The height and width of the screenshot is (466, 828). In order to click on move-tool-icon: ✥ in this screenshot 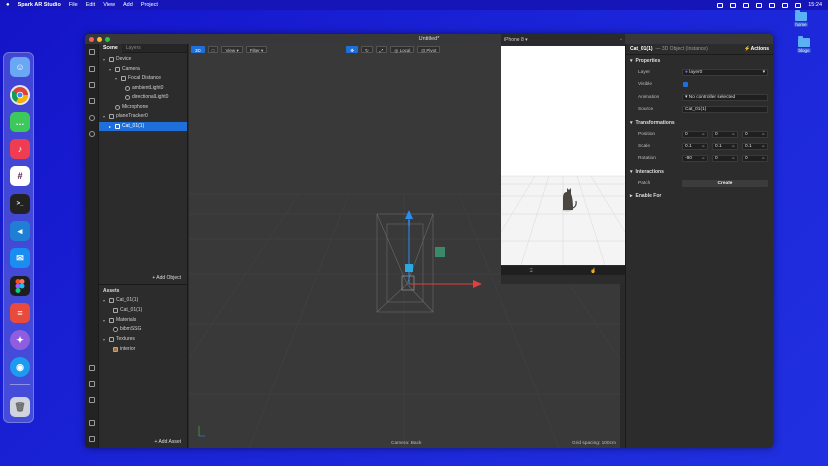, I will do `click(352, 49)`.